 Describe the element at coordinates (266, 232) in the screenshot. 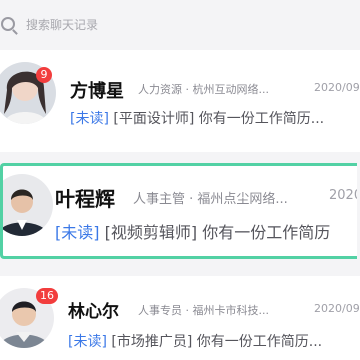

I see `message-text: 你有一份工作简历` at that location.